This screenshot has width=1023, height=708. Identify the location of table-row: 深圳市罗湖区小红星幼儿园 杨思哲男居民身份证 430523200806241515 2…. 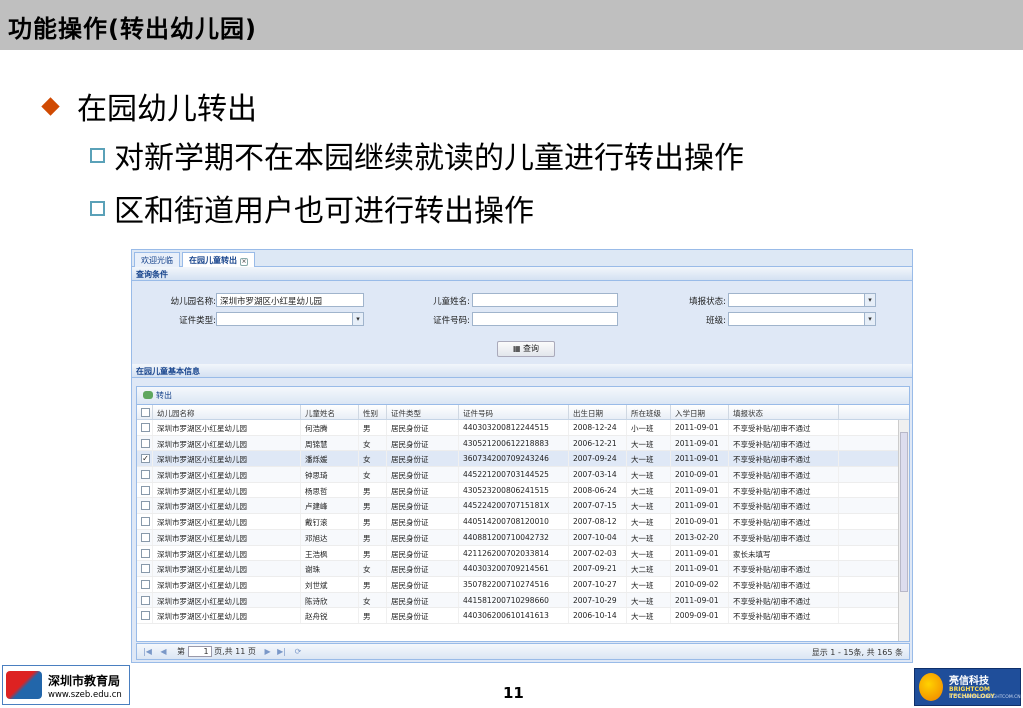
(523, 490).